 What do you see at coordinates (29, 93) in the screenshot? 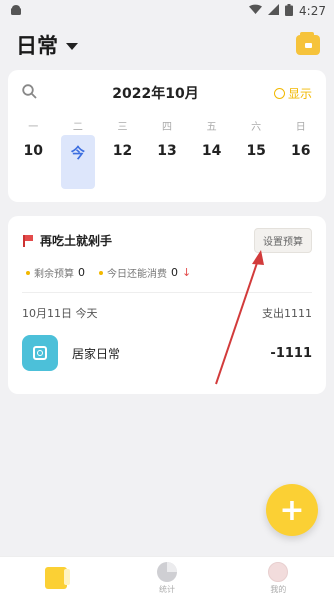
I see `search-icon` at bounding box center [29, 93].